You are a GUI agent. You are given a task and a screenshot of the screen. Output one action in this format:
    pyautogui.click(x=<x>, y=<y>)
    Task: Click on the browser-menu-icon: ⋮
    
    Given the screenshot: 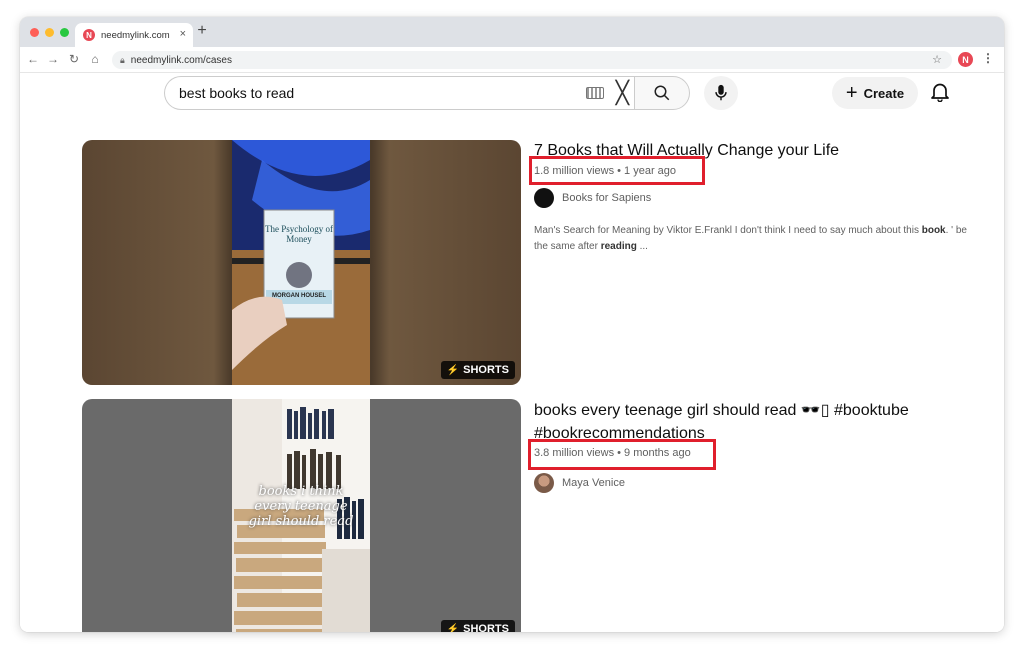 What is the action you would take?
    pyautogui.click(x=988, y=58)
    